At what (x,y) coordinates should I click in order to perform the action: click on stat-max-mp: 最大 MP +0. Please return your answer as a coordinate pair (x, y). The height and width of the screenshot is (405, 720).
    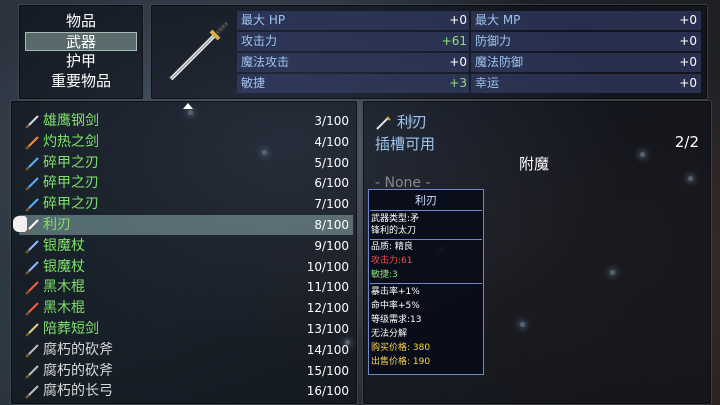
    Looking at the image, I should click on (586, 20).